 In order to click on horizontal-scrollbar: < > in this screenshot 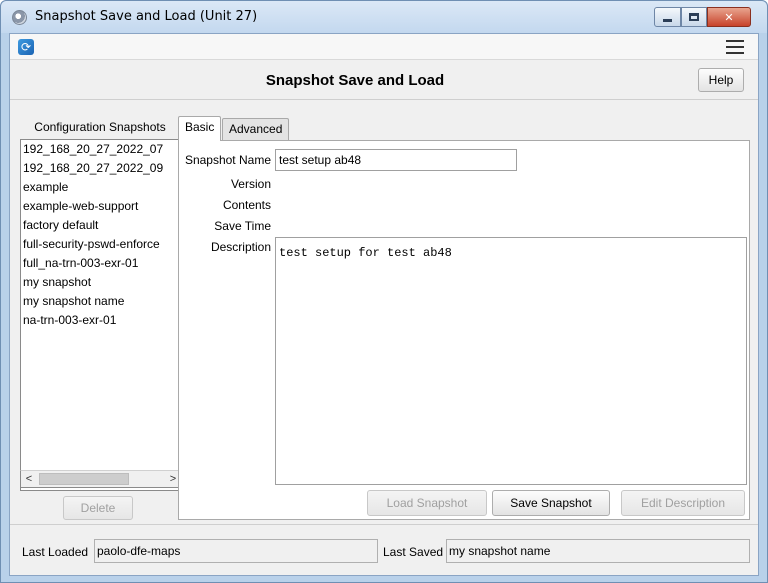, I will do `click(101, 479)`.